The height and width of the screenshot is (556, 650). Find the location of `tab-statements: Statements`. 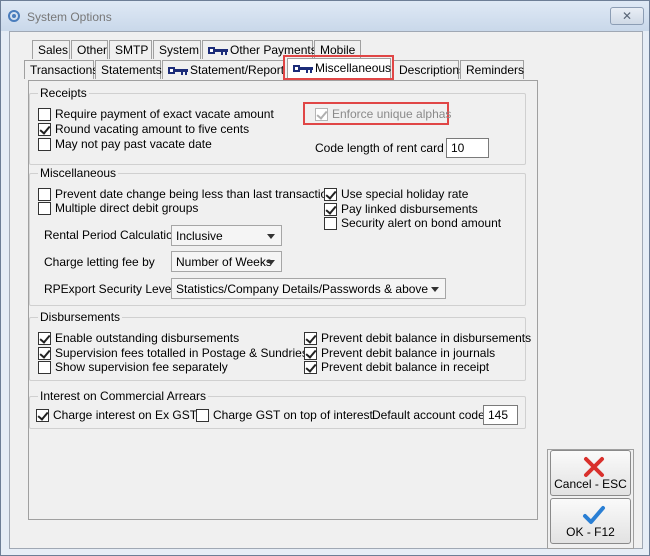

tab-statements: Statements is located at coordinates (128, 69).